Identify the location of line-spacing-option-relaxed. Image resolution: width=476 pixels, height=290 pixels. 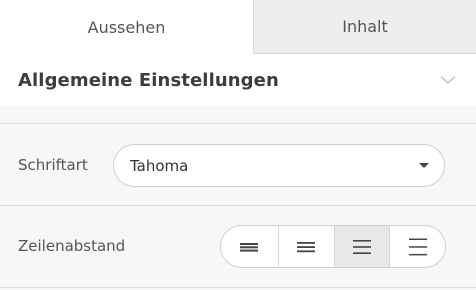
(361, 246).